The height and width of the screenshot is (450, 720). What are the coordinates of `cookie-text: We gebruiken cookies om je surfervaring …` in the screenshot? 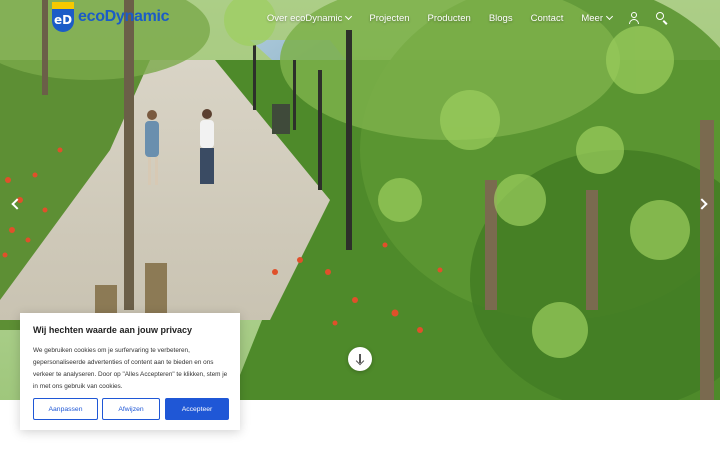 It's located at (130, 368).